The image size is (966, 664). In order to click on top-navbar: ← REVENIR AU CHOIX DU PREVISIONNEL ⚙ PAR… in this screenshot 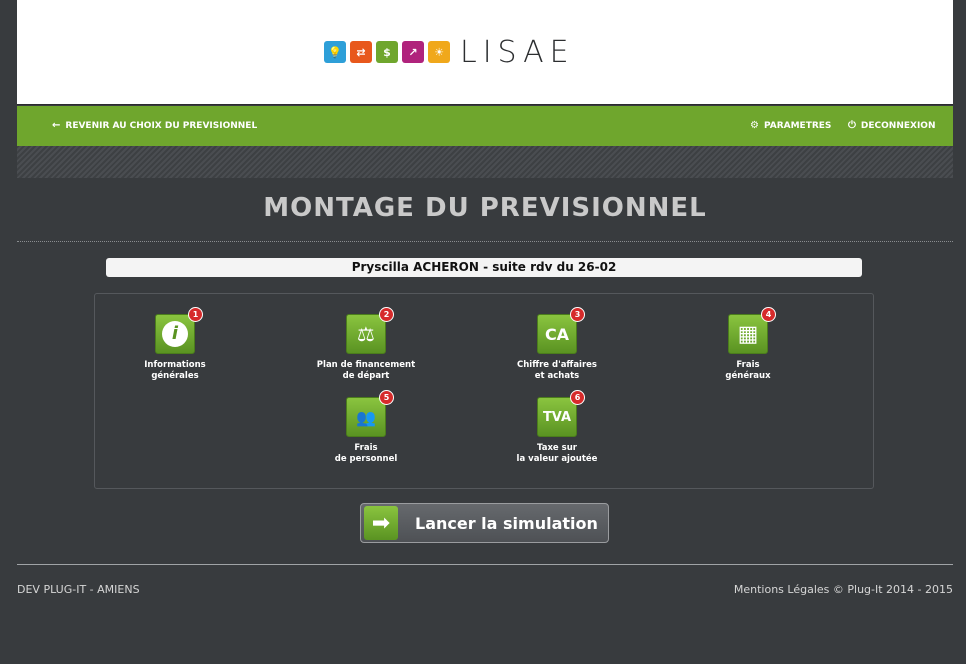, I will do `click(485, 126)`.